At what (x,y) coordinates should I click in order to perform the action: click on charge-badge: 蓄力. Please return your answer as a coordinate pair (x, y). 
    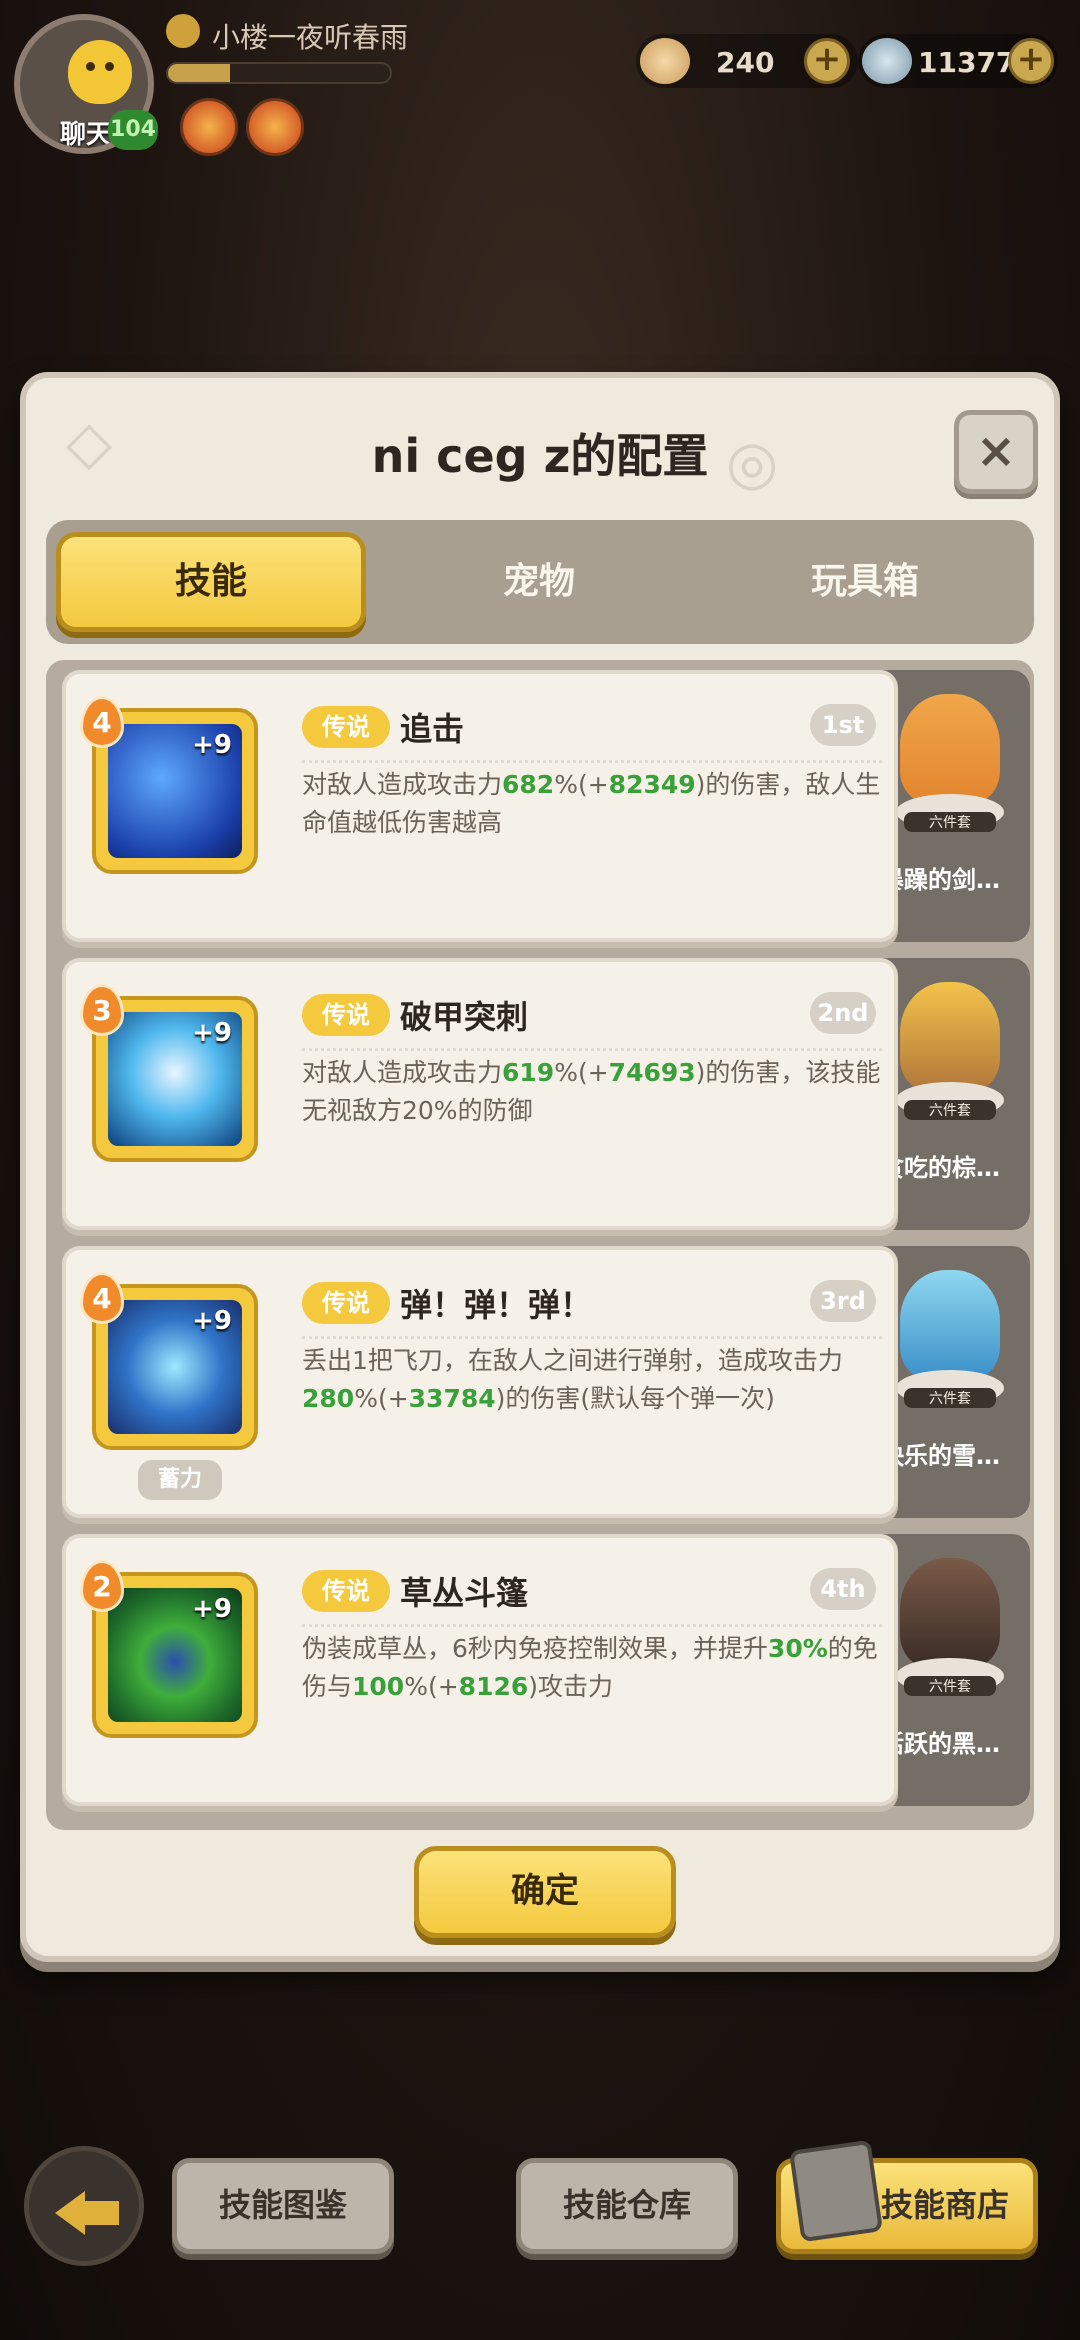
    Looking at the image, I should click on (180, 1480).